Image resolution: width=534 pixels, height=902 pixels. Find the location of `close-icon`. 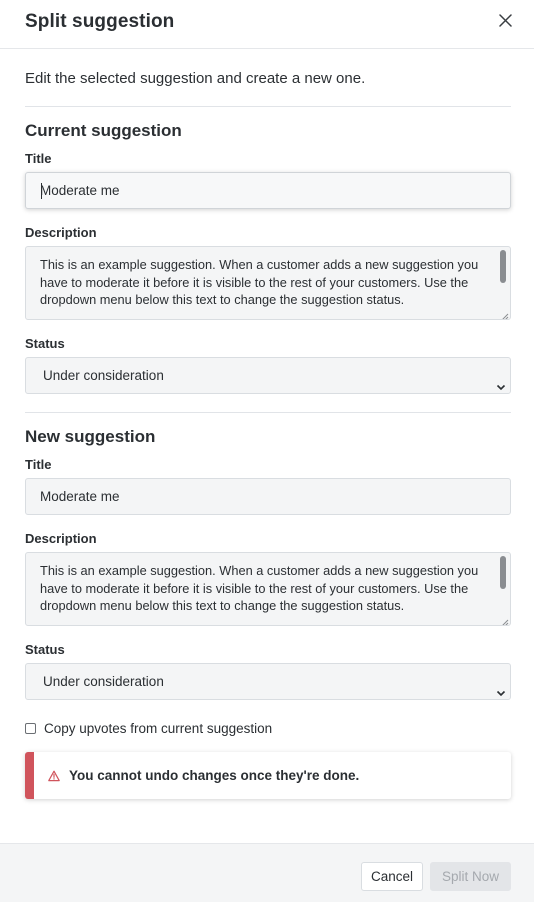

close-icon is located at coordinates (505, 23).